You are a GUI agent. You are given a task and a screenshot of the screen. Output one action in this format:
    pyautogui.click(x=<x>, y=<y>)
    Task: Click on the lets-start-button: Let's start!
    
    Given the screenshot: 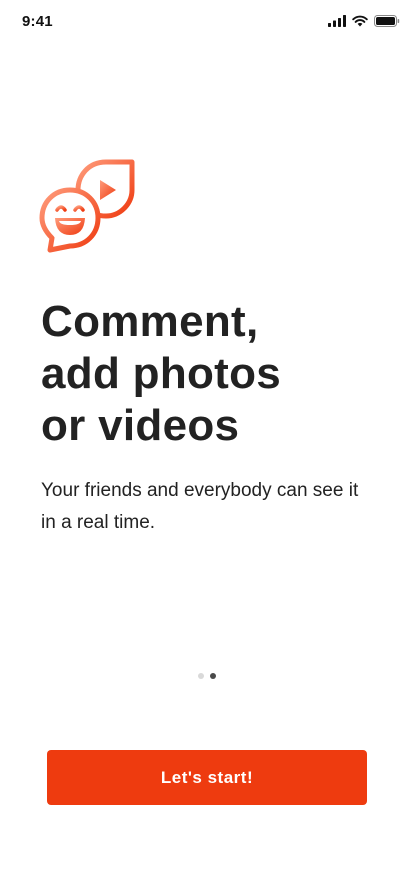 What is the action you would take?
    pyautogui.click(x=207, y=777)
    